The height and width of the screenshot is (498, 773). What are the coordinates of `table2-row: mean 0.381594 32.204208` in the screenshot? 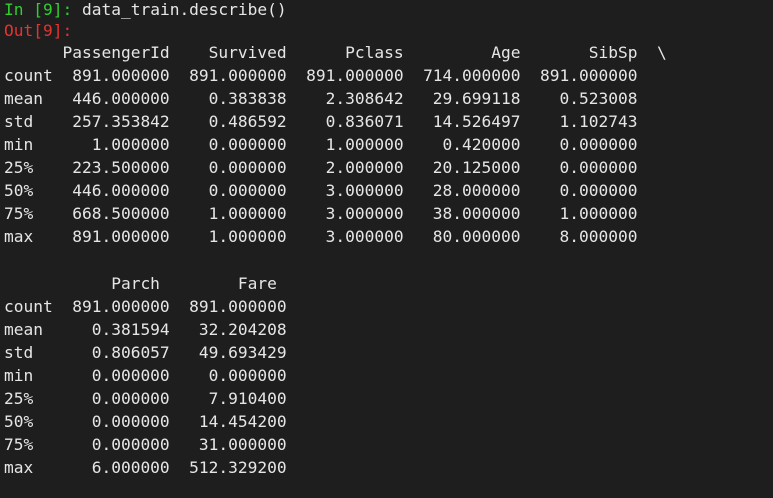 It's located at (145, 329).